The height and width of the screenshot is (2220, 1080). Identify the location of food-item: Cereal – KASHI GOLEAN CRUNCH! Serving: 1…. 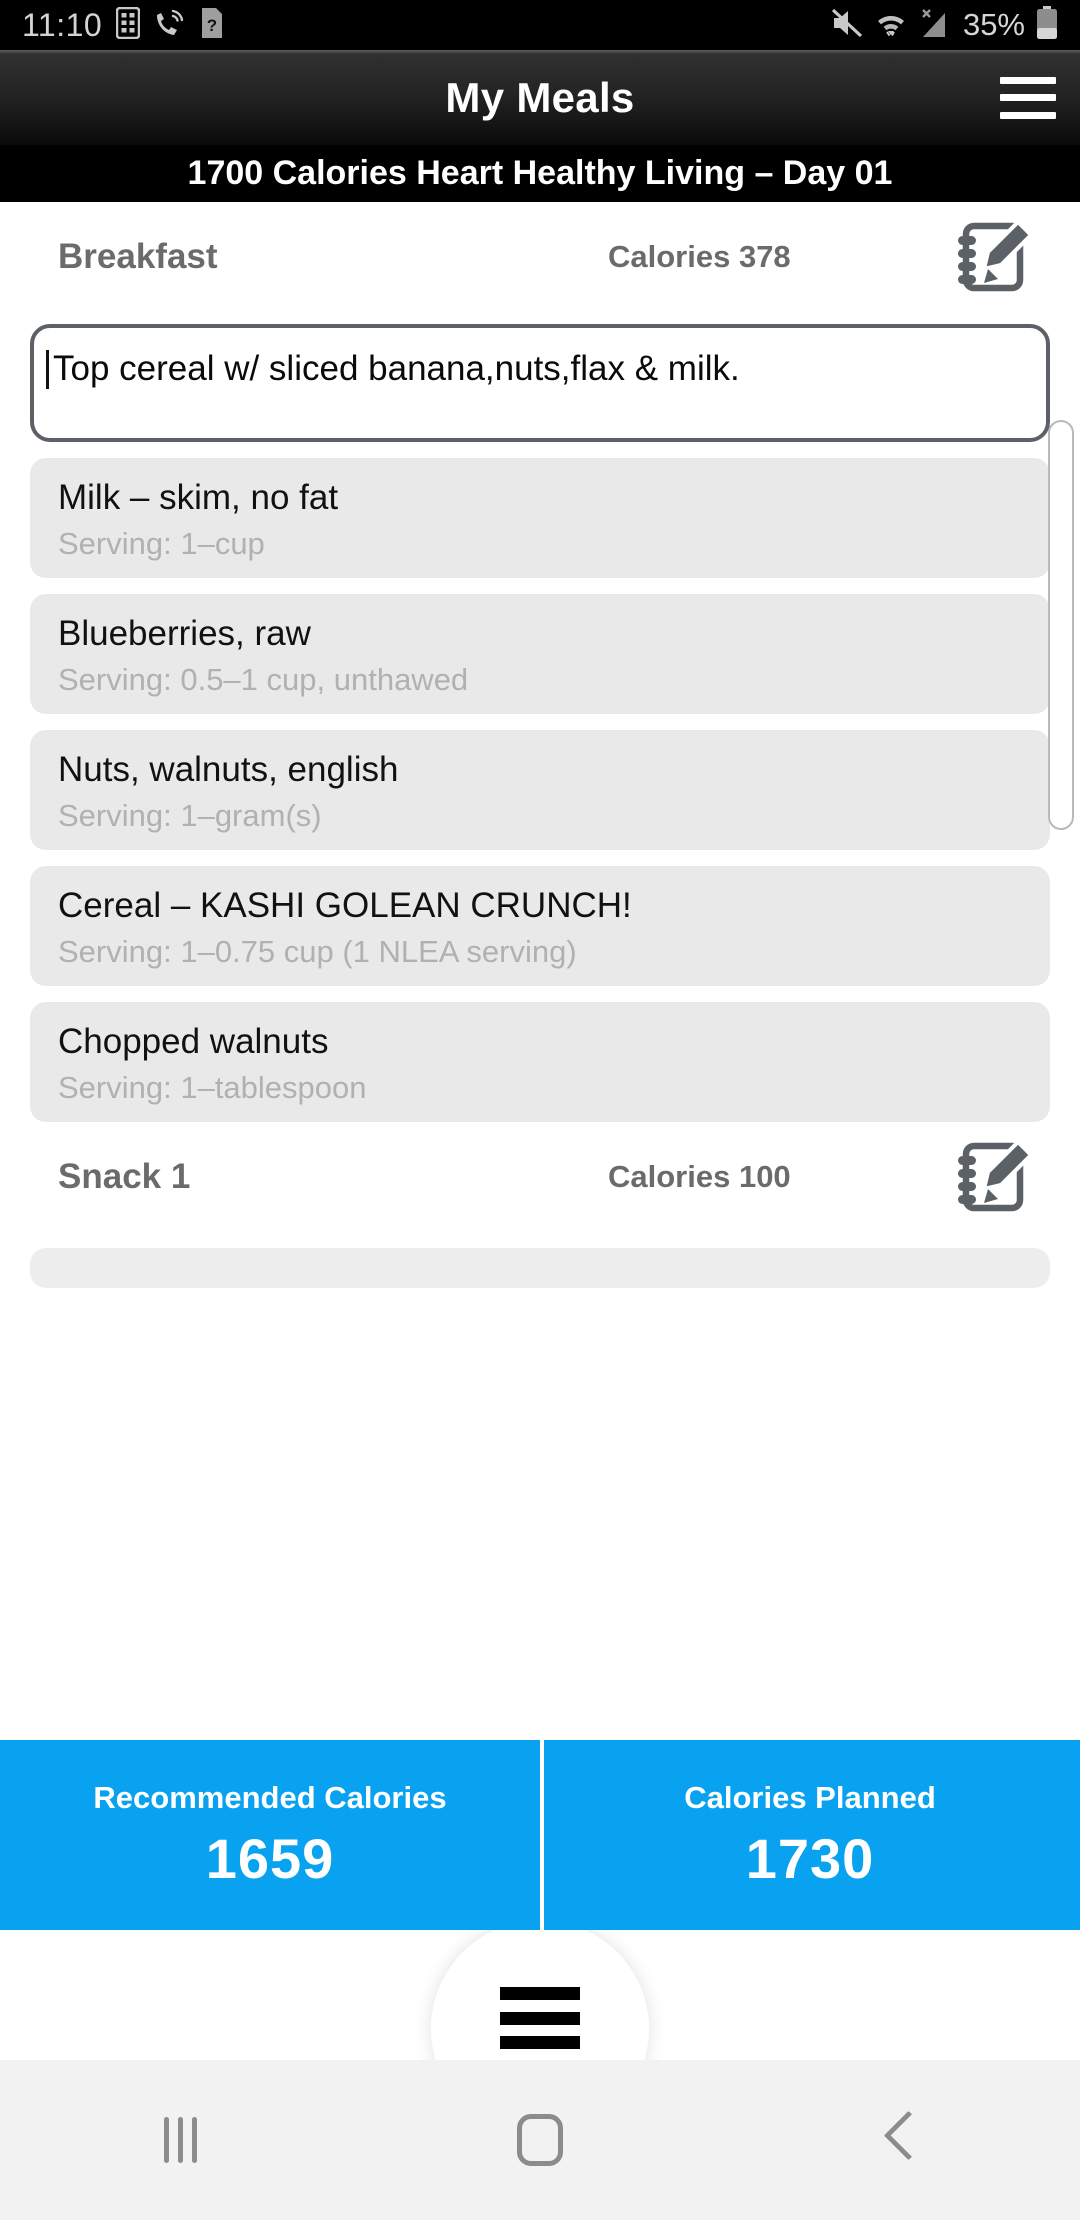
(540, 926).